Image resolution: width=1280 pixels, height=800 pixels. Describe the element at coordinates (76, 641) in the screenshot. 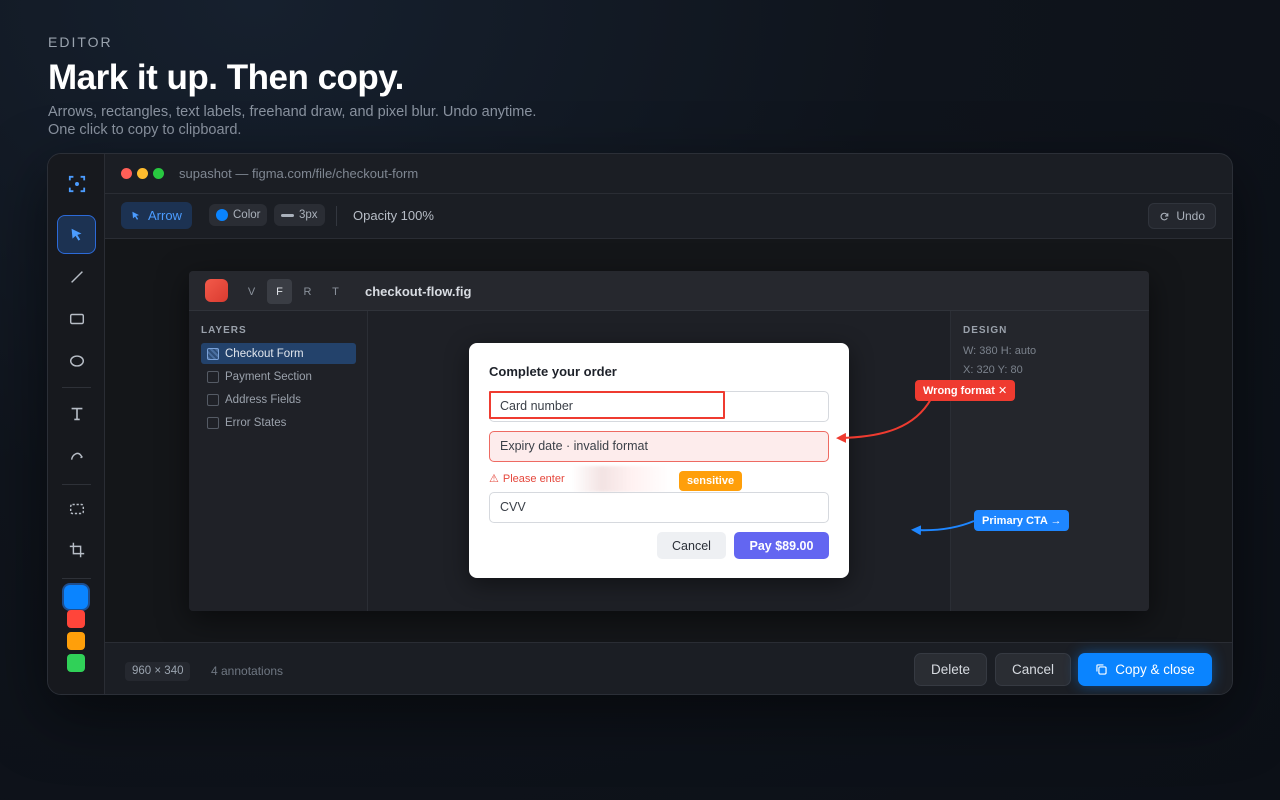

I see `swatch-orange` at that location.